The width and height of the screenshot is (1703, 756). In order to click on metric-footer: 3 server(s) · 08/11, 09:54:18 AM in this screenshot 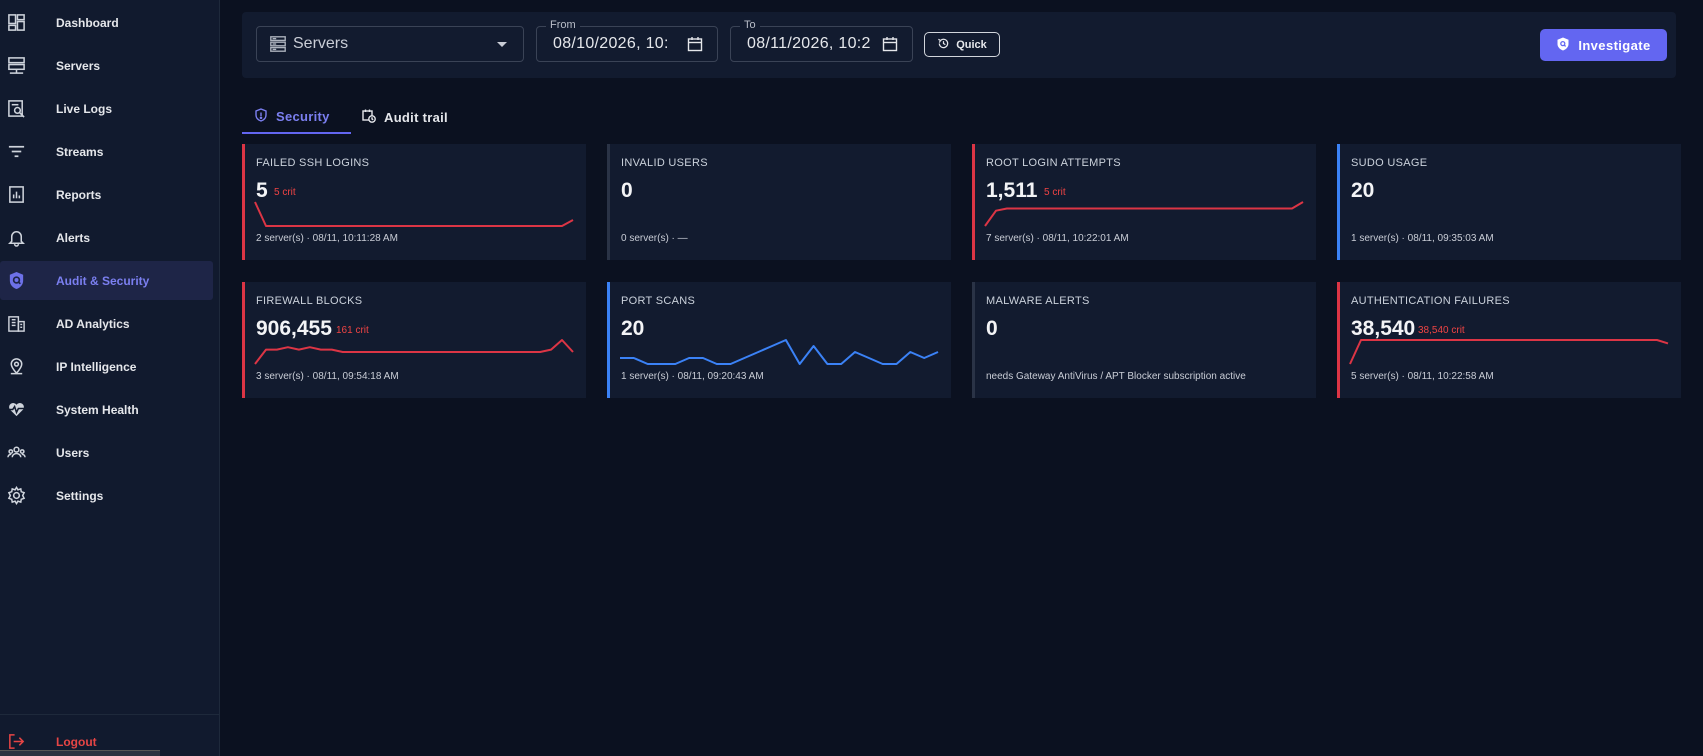, I will do `click(327, 376)`.